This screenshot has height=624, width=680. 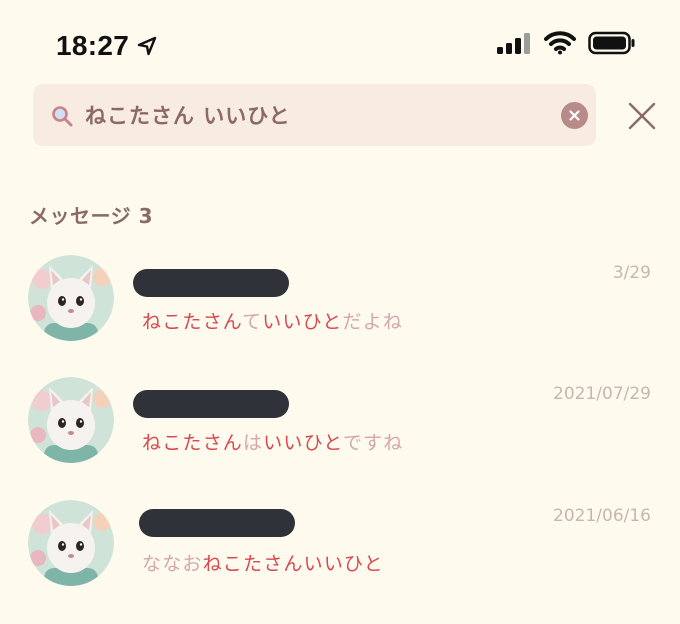 I want to click on message-snippet: ねこたさんはいいひとですね, so click(x=273, y=441).